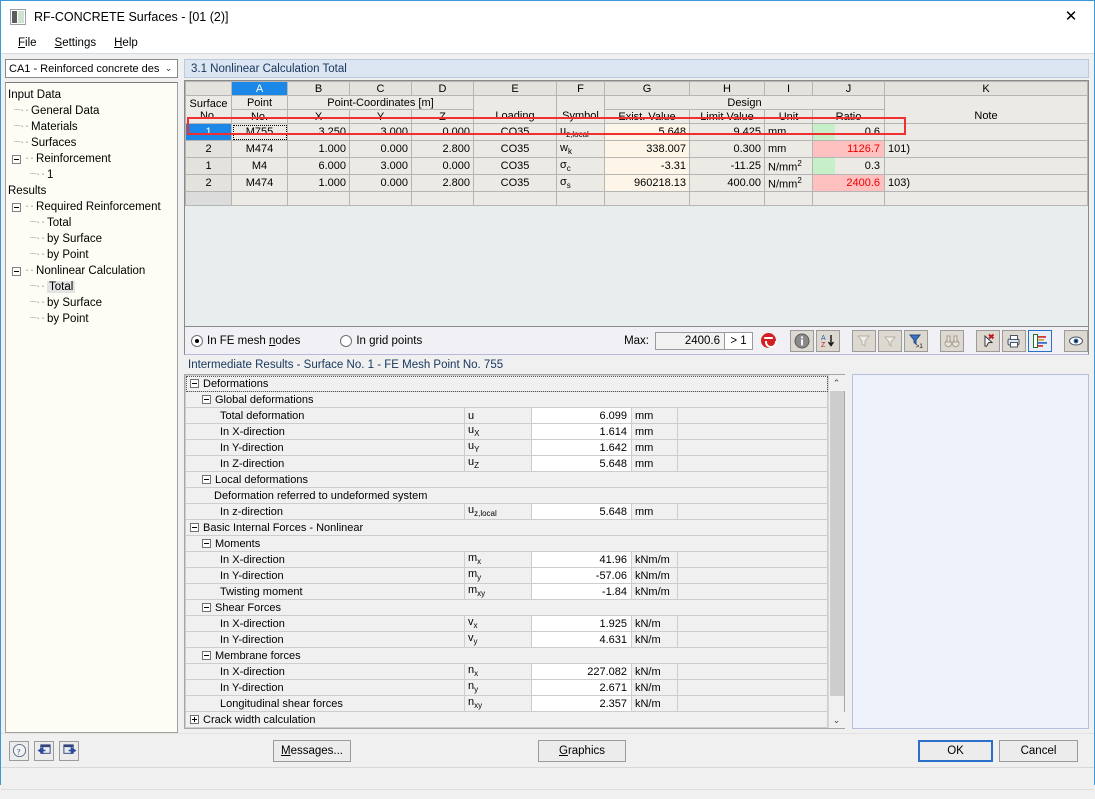 This screenshot has width=1095, height=799. I want to click on tree-item-surfaces: ┈·· Surfaces, so click(91, 143).